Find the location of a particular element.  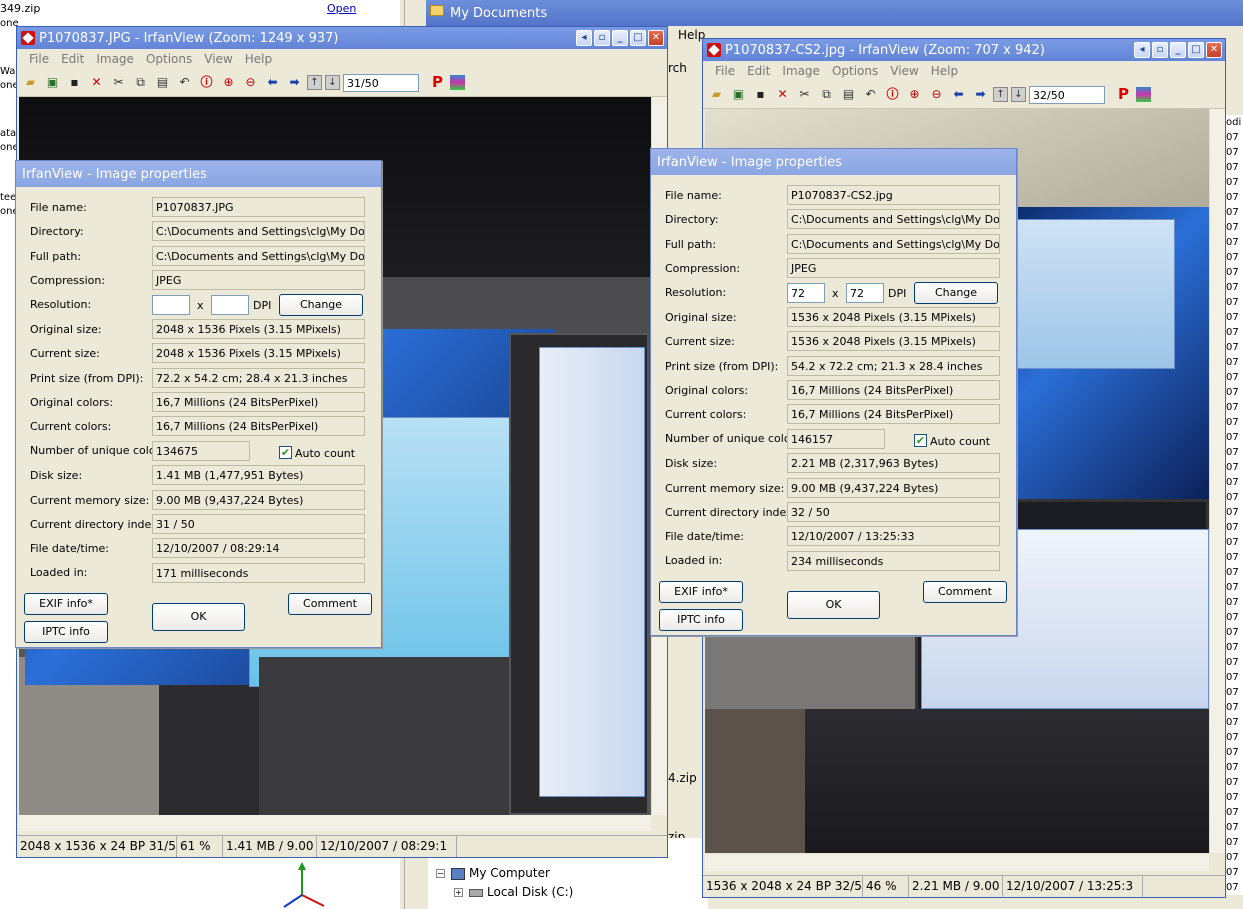

original-colors-label: Original colors: is located at coordinates (707, 390).